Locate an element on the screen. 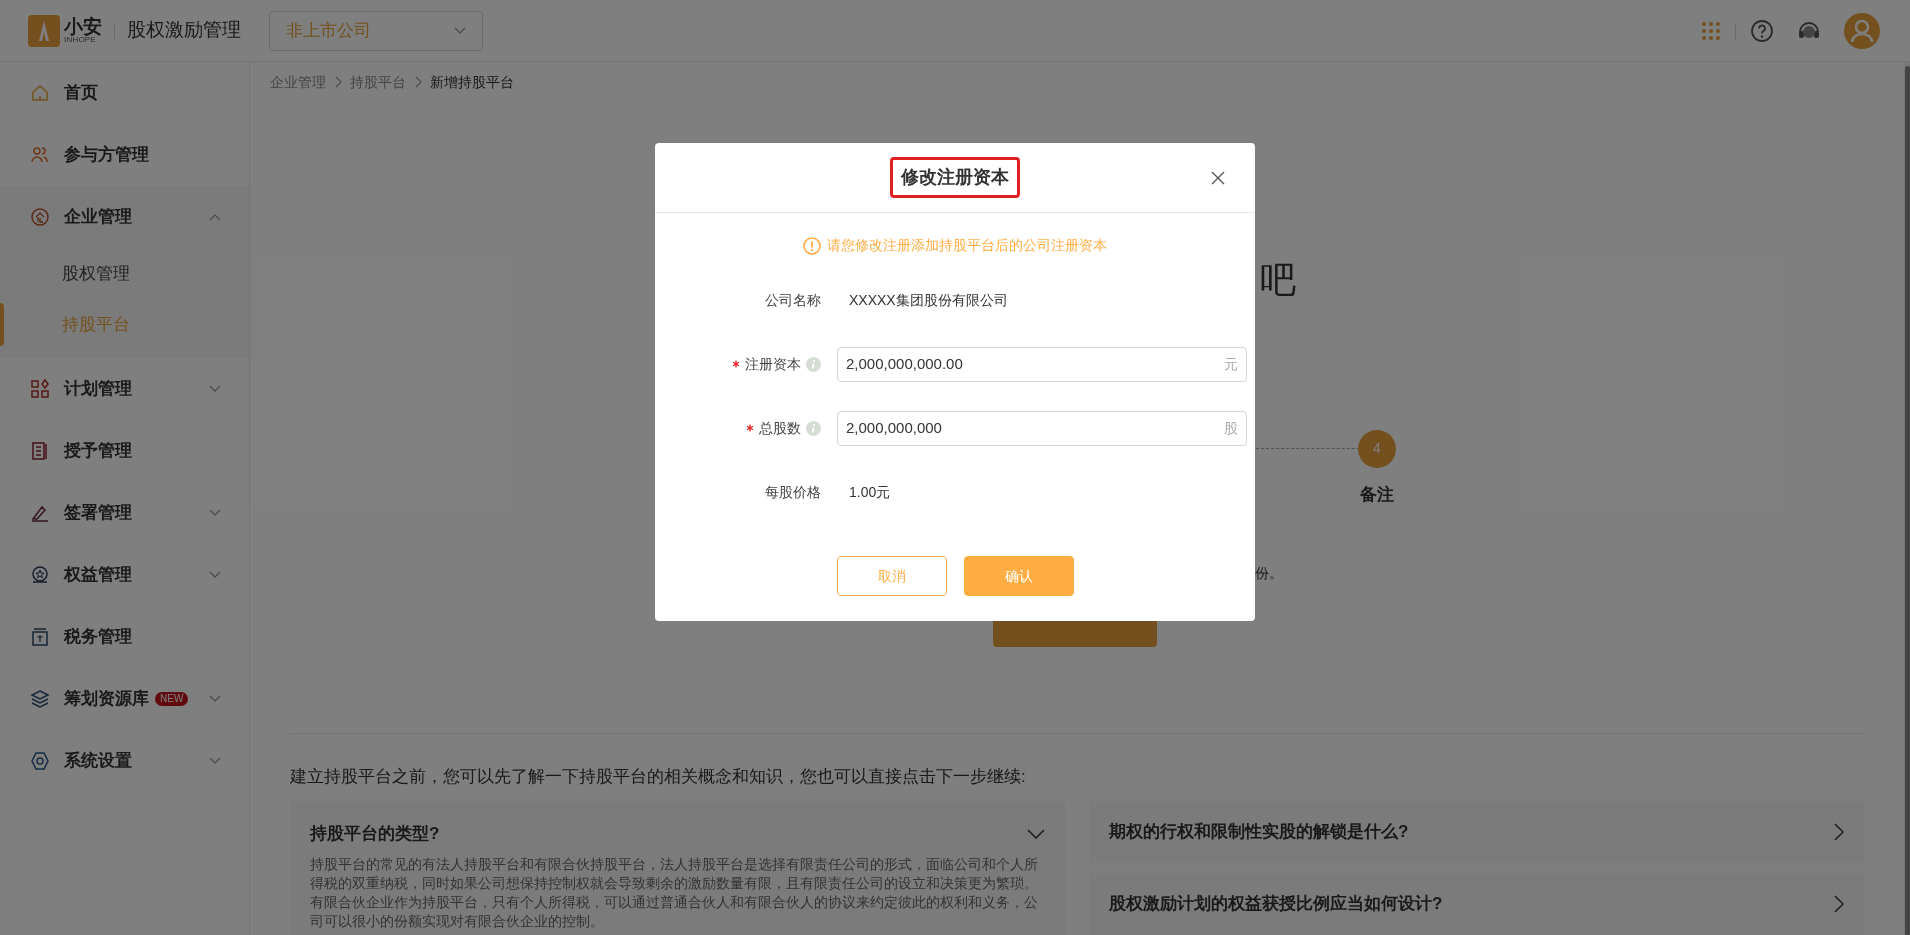 This screenshot has width=1910, height=935. faq-title: 期权的行权和限制性实股的解锁是什么? is located at coordinates (1259, 832).